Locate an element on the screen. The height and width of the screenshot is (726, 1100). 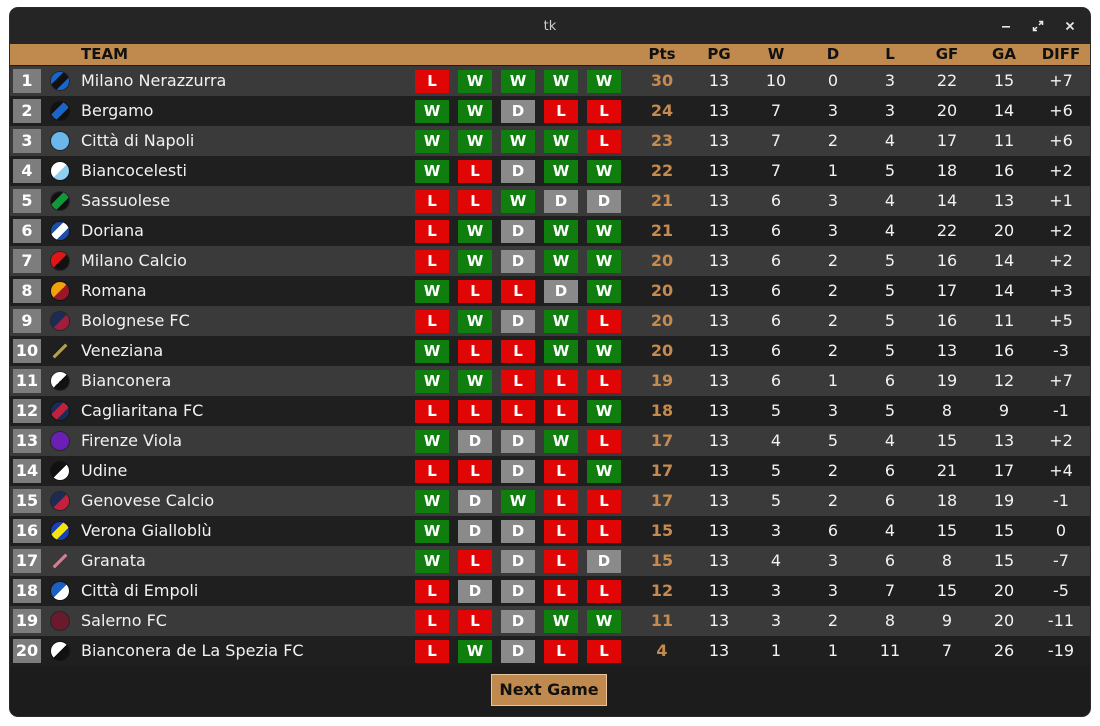
team-name: Romana is located at coordinates (114, 290).